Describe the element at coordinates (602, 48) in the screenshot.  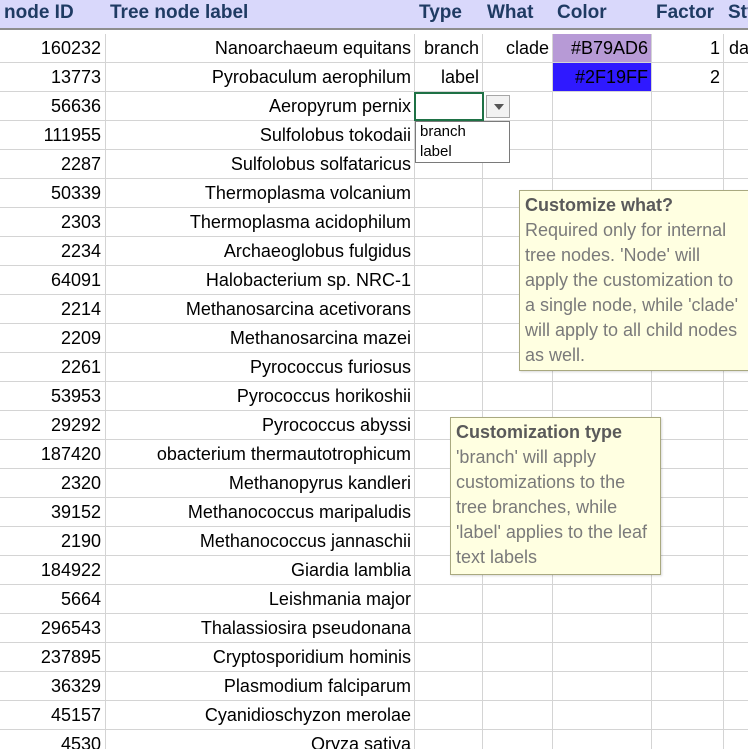
I see `cell-color: #B79AD6` at that location.